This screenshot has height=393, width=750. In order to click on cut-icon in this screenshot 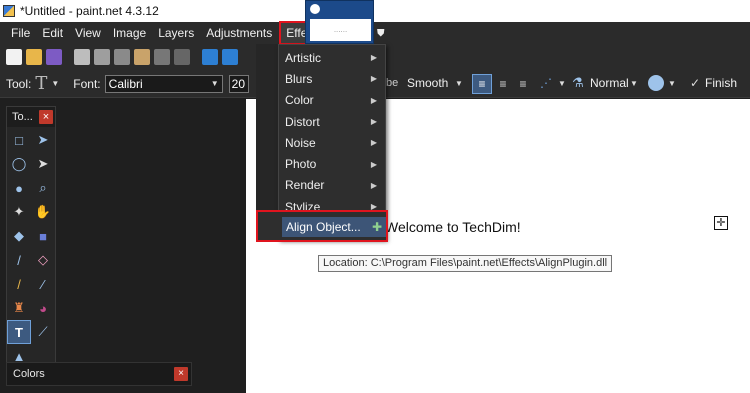, I will do `click(102, 57)`.